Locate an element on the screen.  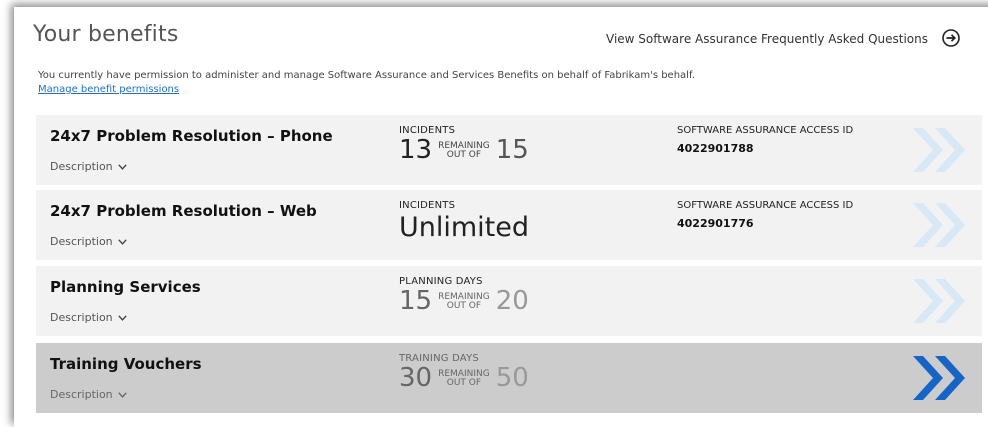
manage-permissions-link: Manage benefit permissions is located at coordinates (108, 89).